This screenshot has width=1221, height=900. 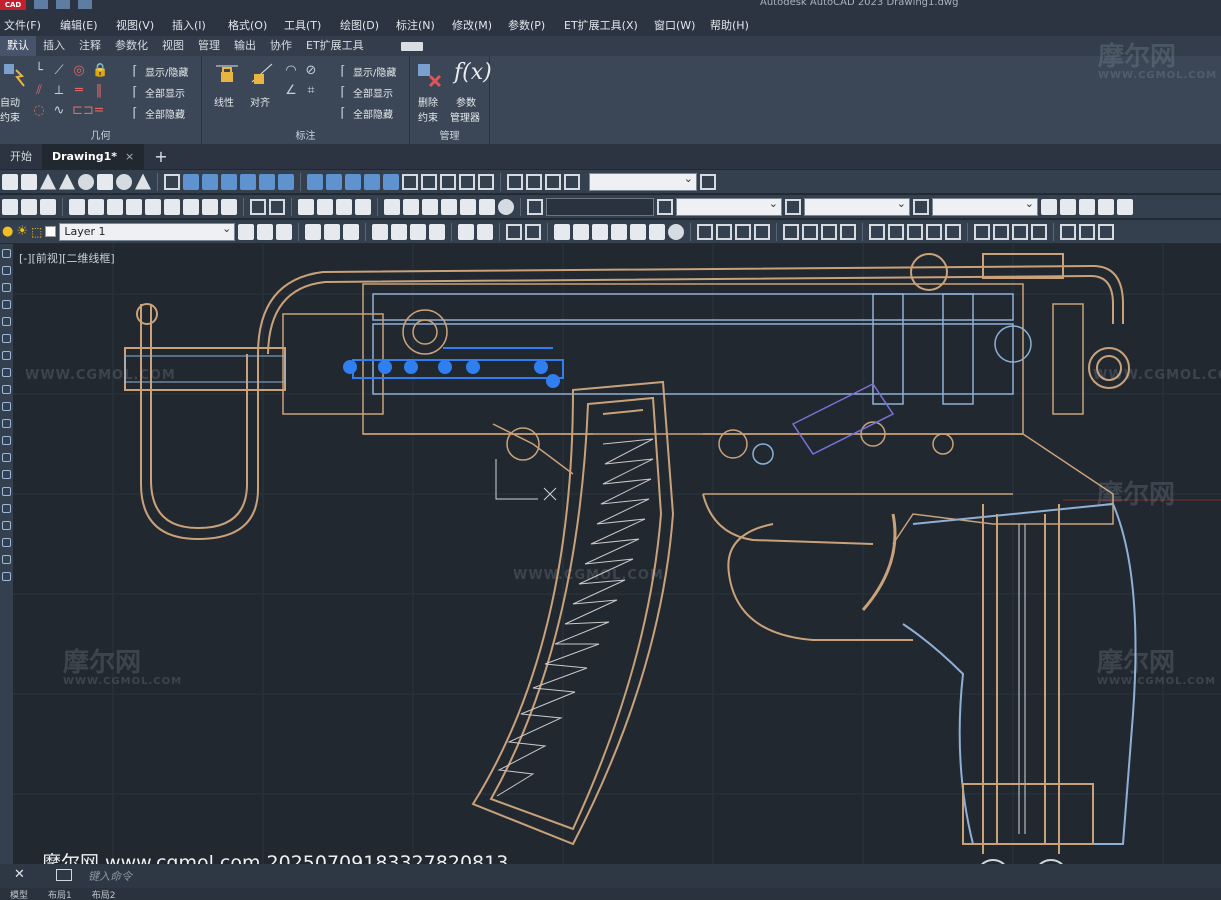 What do you see at coordinates (391, 181) in the screenshot?
I see `3d-align-icon` at bounding box center [391, 181].